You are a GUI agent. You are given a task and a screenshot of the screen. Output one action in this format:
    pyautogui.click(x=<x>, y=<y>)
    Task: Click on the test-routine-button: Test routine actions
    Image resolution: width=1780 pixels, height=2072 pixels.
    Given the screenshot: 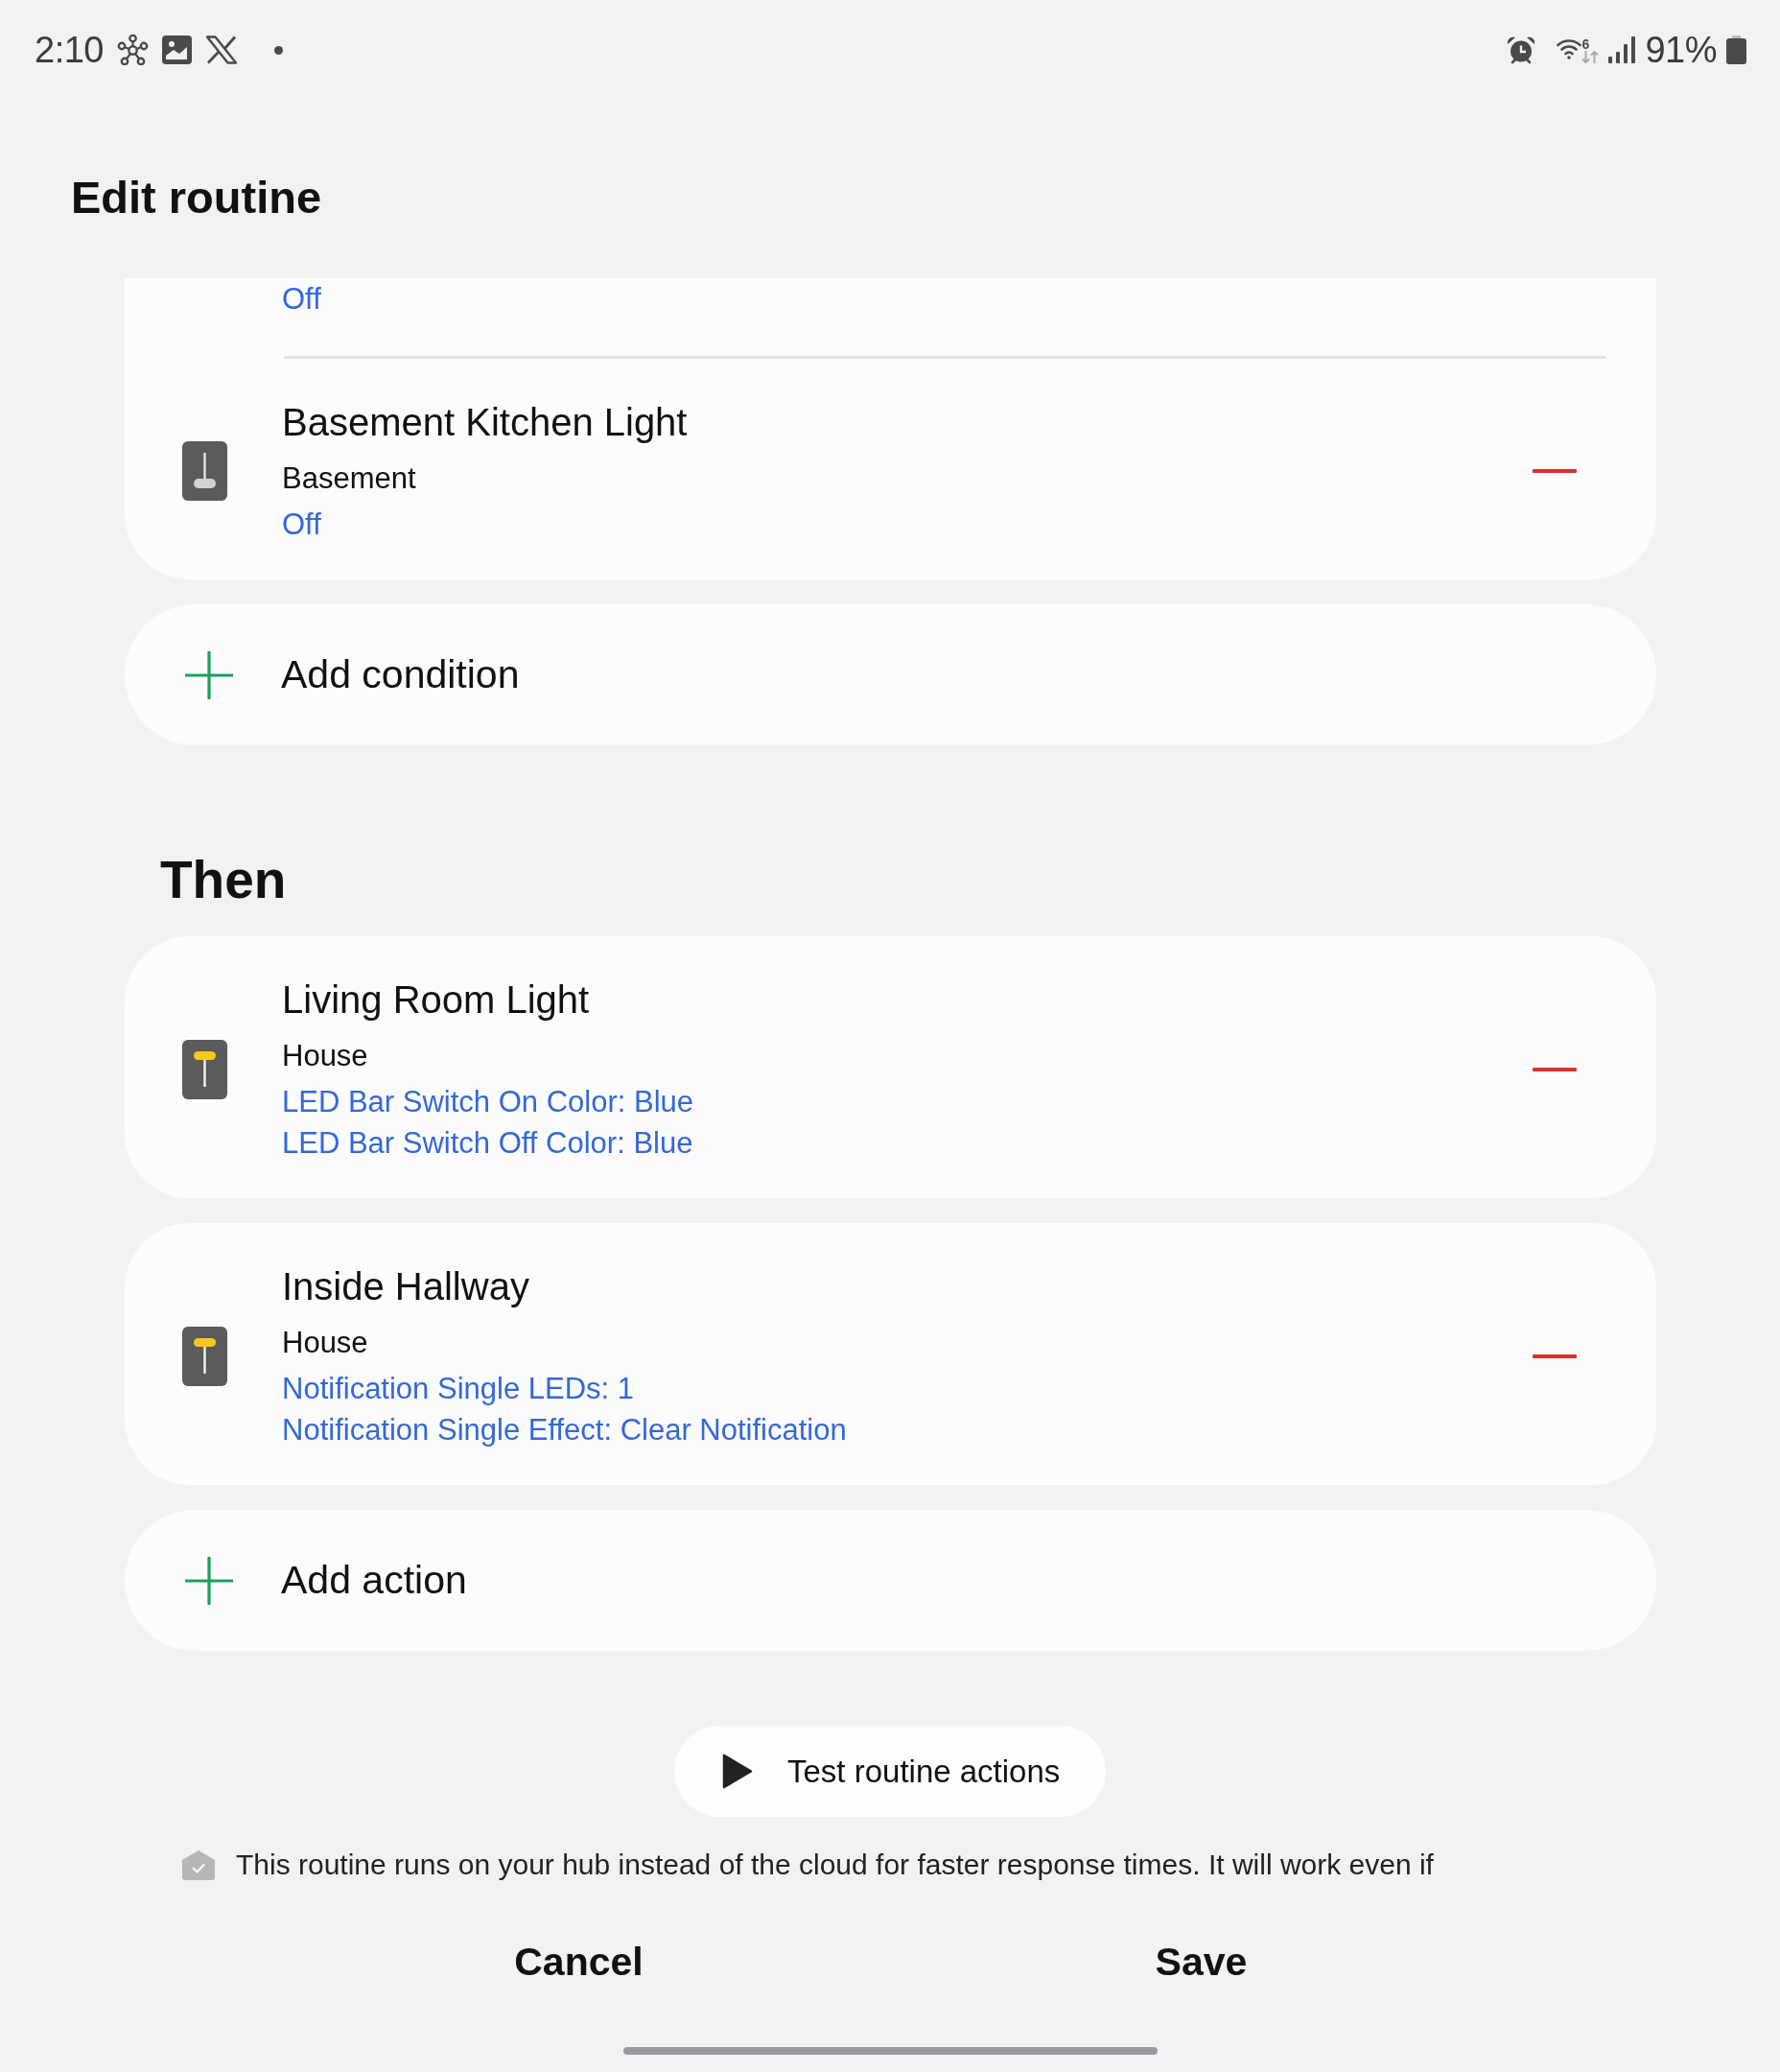 What is the action you would take?
    pyautogui.click(x=890, y=1771)
    